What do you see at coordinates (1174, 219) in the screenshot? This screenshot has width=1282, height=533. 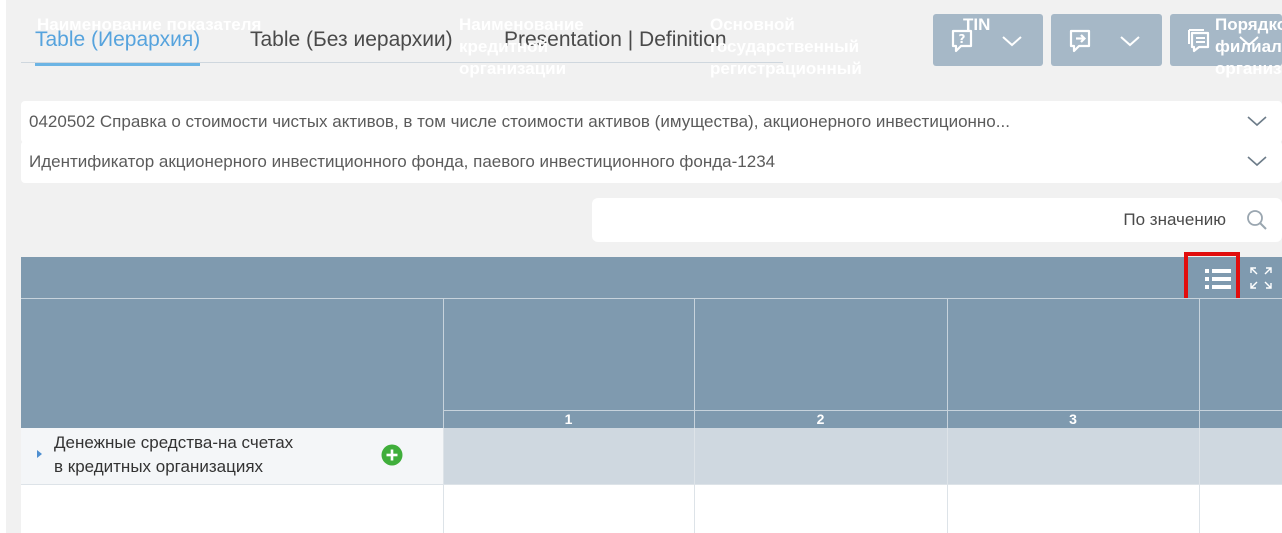 I see `search-placeholder: По значению` at bounding box center [1174, 219].